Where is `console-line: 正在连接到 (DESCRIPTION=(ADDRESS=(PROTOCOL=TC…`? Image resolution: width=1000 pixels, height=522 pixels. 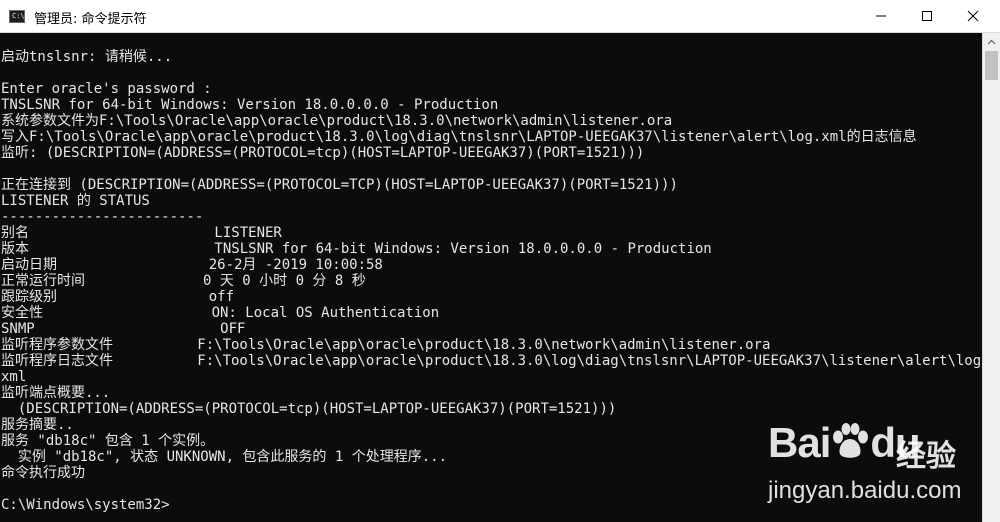
console-line: 正在连接到 (DESCRIPTION=(ADDRESS=(PROTOCOL=TC… is located at coordinates (339, 185).